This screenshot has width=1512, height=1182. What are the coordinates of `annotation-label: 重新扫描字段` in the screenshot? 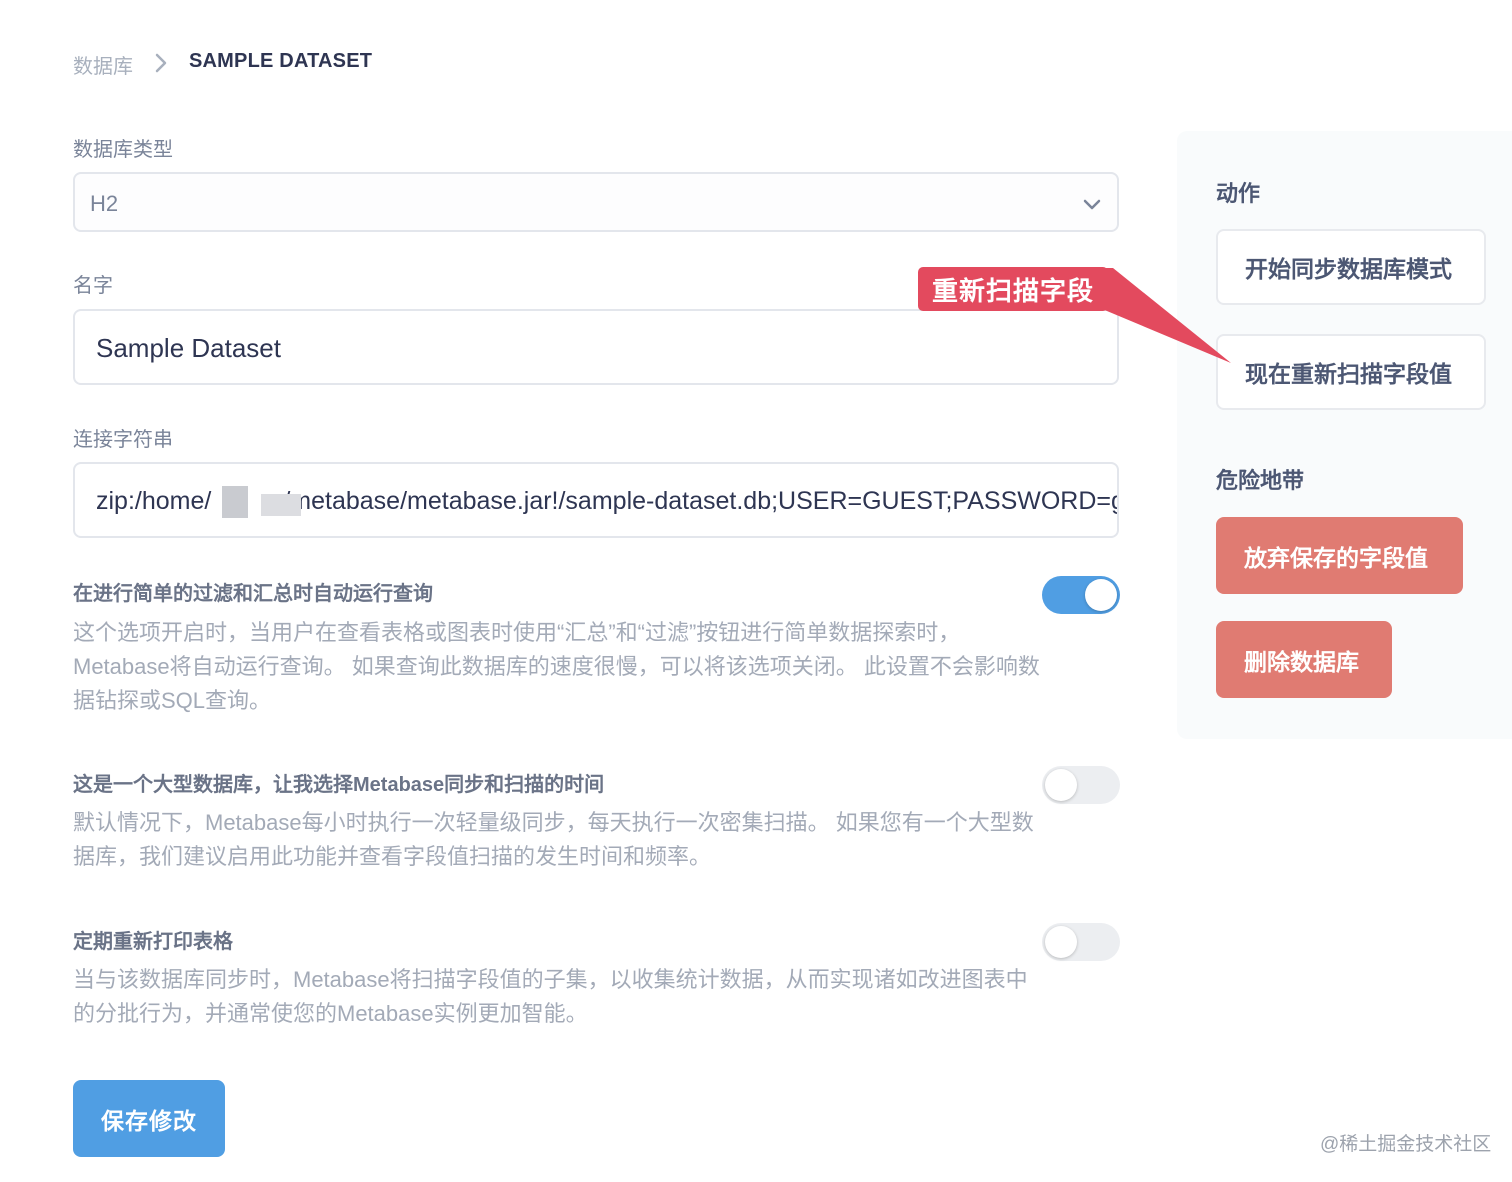 It's located at (1013, 289).